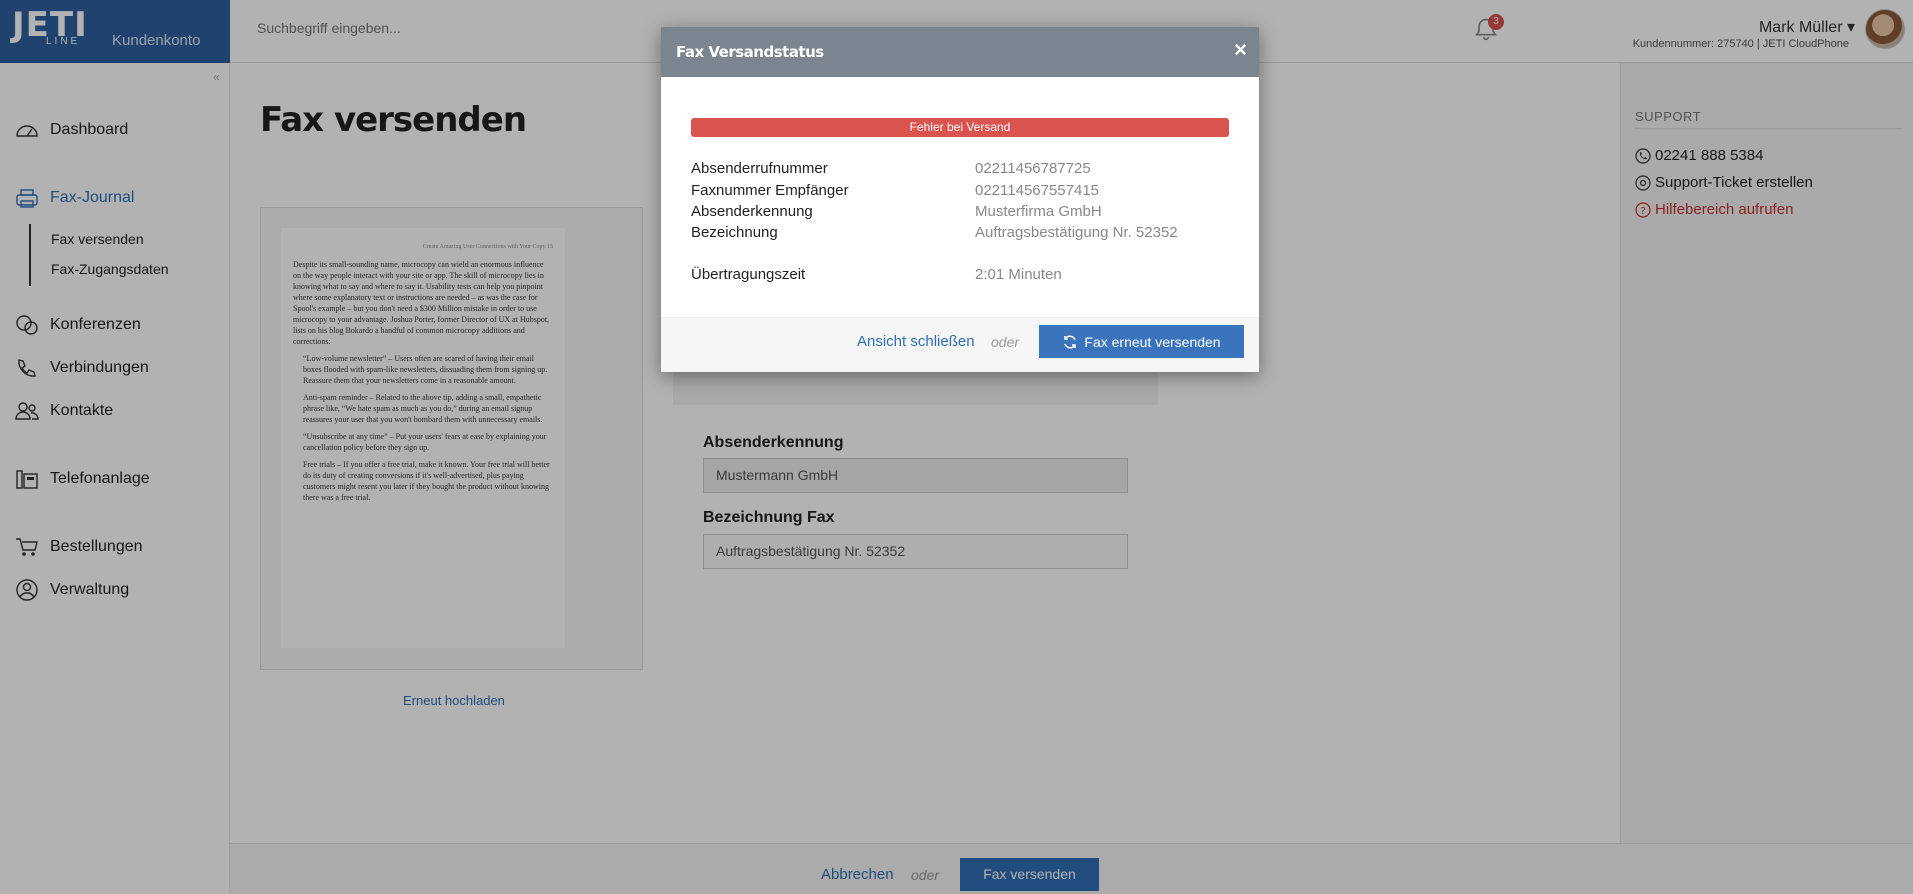  I want to click on info-label: Übertragungszeit, so click(748, 274).